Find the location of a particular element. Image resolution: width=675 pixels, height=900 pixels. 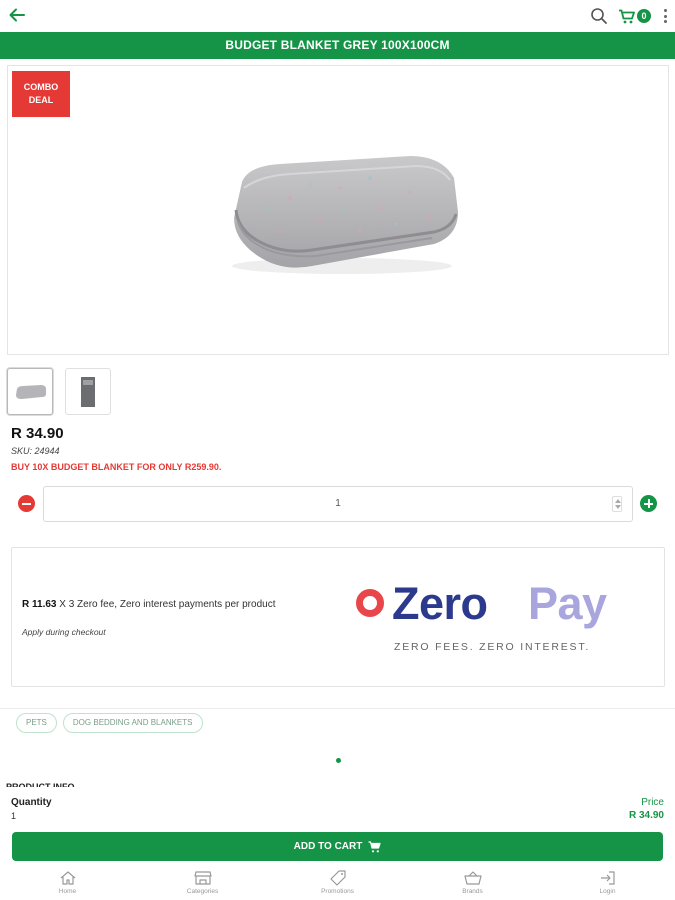

zeropay-logo: Zero Pay ZERO FEES. ZERO INTEREST. is located at coordinates (496, 616).